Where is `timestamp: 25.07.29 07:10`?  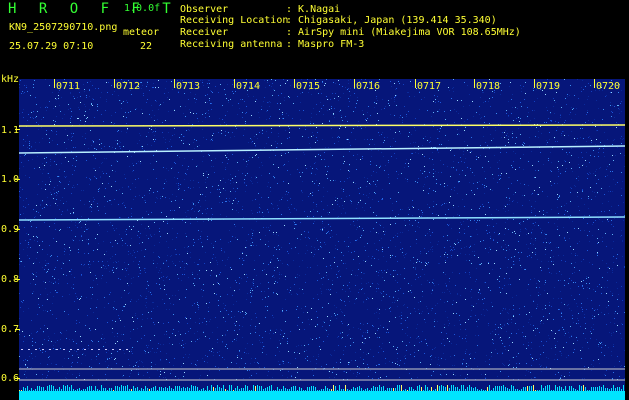
timestamp: 25.07.29 07:10 is located at coordinates (51, 46).